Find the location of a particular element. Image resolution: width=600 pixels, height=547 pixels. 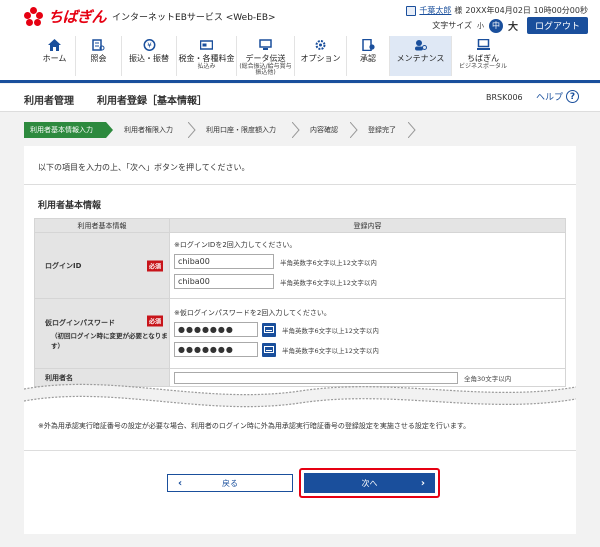

step-1: 利用者基本情報入力 is located at coordinates (65, 130).